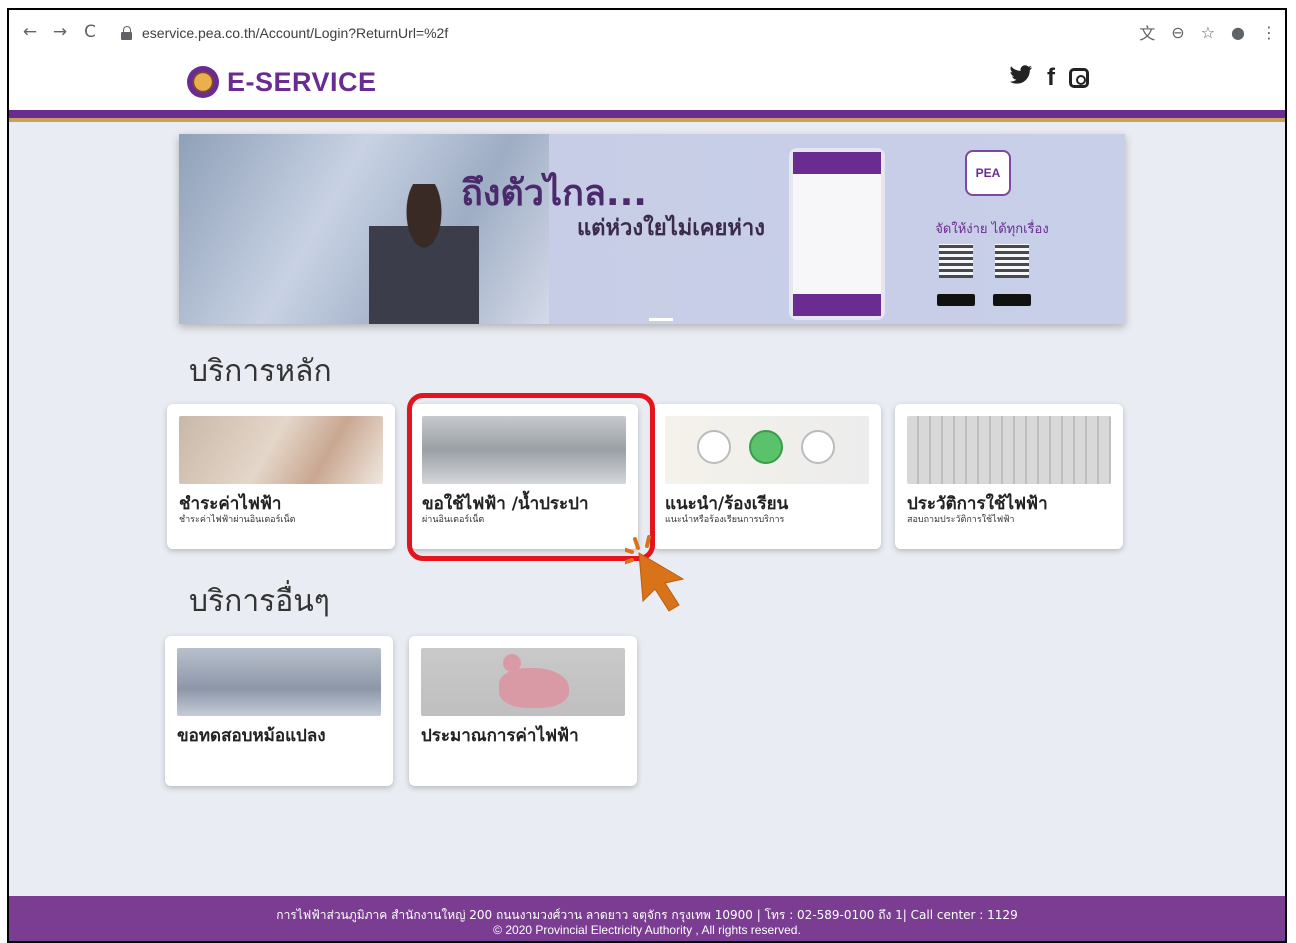 Image resolution: width=1296 pixels, height=943 pixels. What do you see at coordinates (127, 33) in the screenshot?
I see `lock-icon` at bounding box center [127, 33].